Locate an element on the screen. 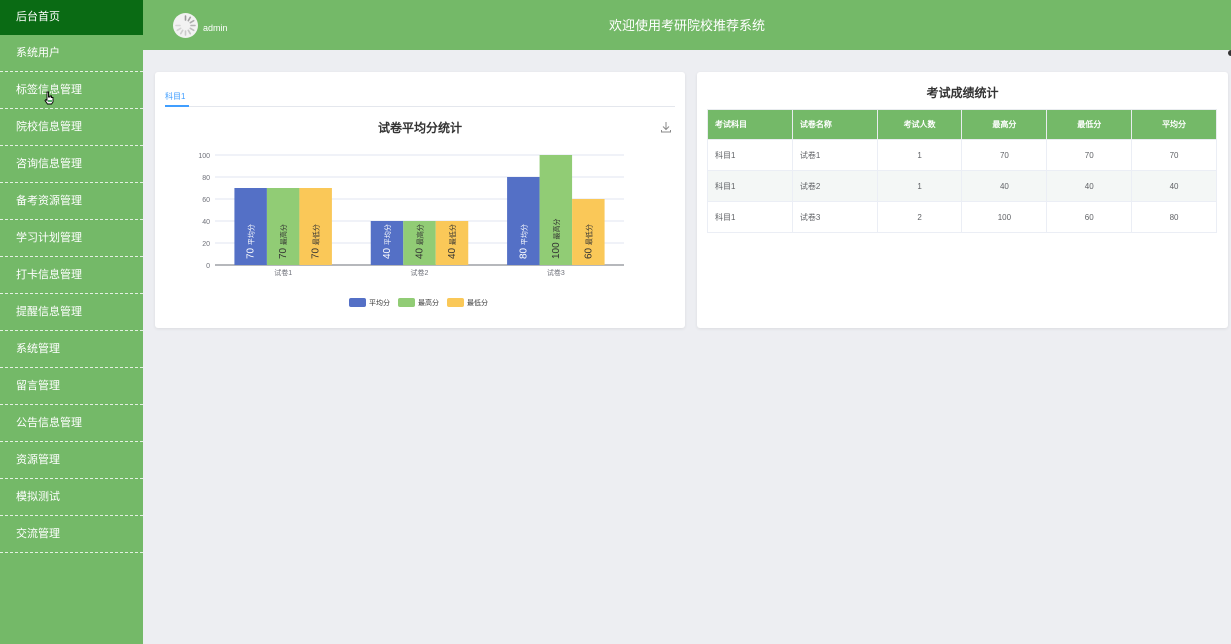  x-tick-label: 试卷3 is located at coordinates (556, 272).